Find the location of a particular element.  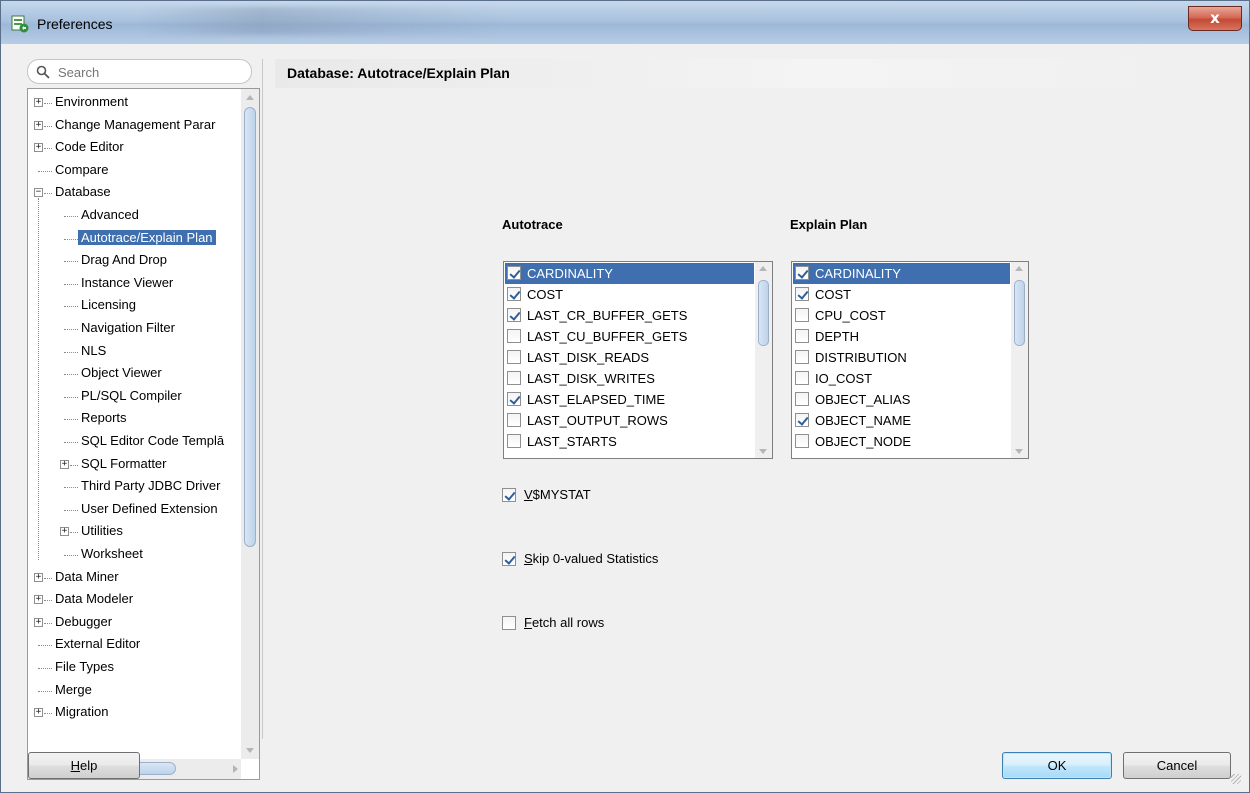

search-box is located at coordinates (139, 71).